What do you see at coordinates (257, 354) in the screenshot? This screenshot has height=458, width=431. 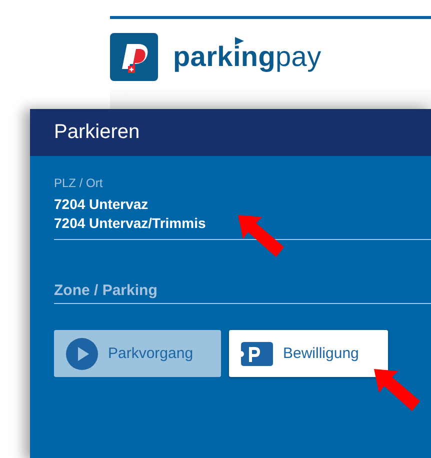 I see `parking-ticket-icon` at bounding box center [257, 354].